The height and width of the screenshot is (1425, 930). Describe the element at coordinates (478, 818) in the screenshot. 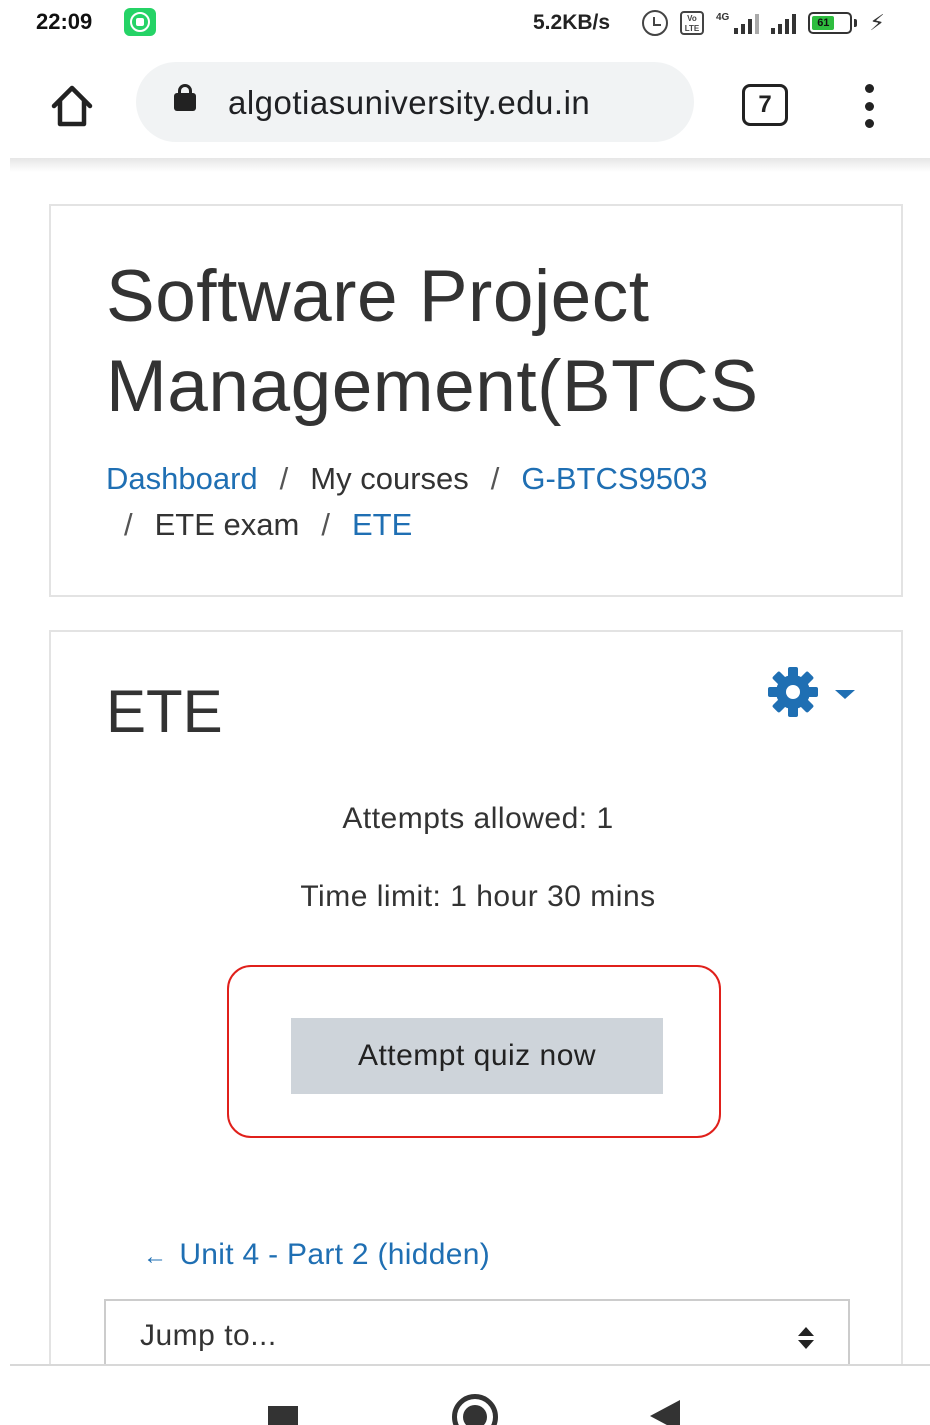

I see `attempts-allowed: Attempts allowed: 1` at that location.